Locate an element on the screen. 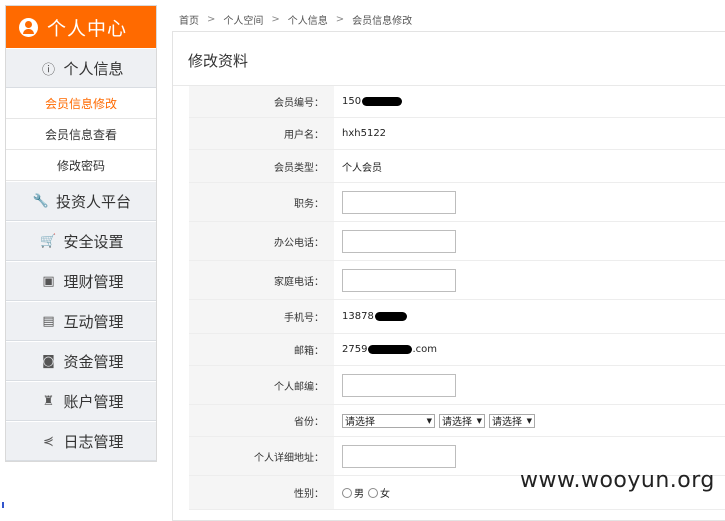 This screenshot has height=521, width=725. sidebar-group-interaction: ▤ 互动管理 is located at coordinates (81, 321).